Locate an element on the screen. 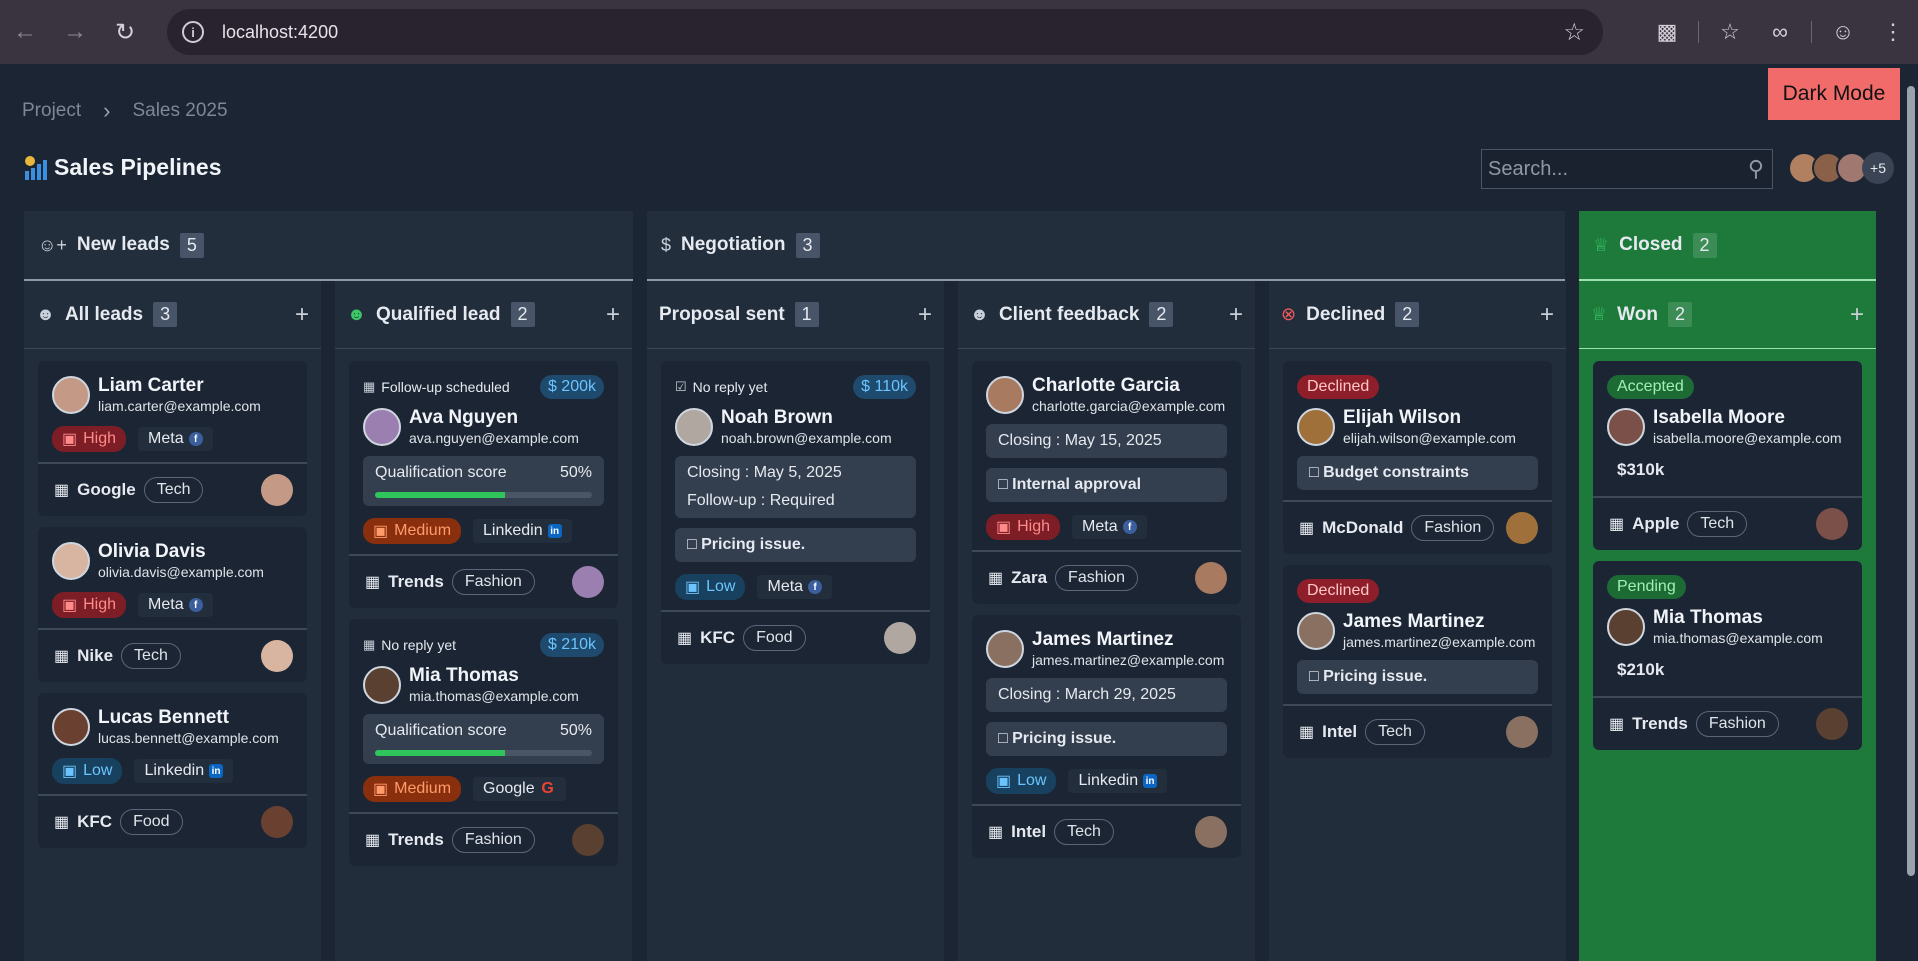 This screenshot has width=1918, height=961. breadcrumb-project: Project is located at coordinates (51, 111).